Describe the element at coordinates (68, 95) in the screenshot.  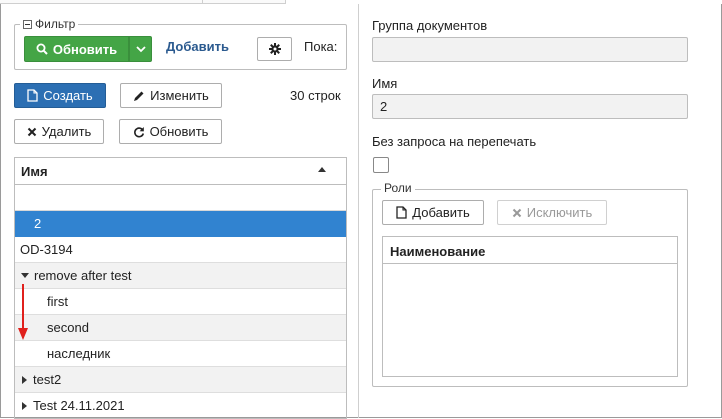
I see `create-label: Создать` at that location.